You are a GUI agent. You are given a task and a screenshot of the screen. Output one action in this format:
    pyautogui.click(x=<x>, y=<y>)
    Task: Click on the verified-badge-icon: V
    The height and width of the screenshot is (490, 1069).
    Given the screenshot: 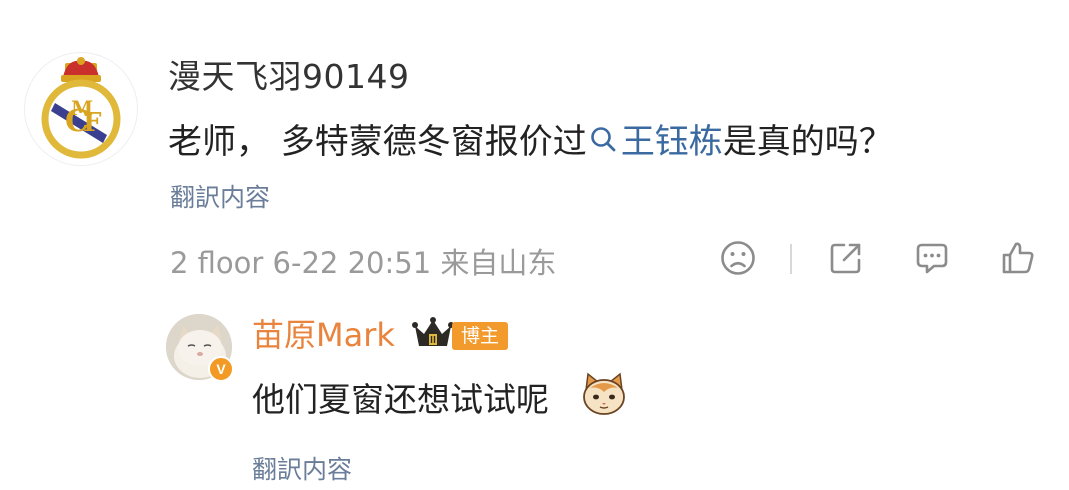 What is the action you would take?
    pyautogui.click(x=221, y=369)
    